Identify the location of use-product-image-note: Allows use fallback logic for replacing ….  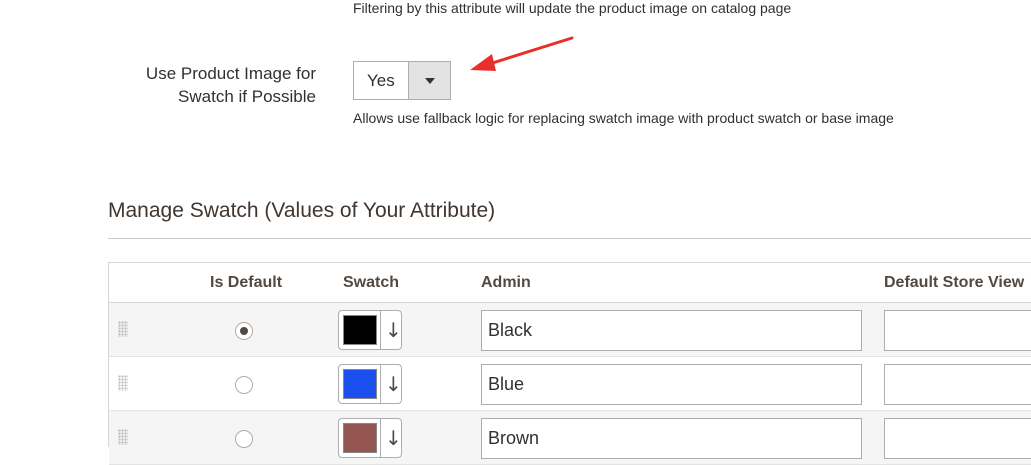
(623, 118).